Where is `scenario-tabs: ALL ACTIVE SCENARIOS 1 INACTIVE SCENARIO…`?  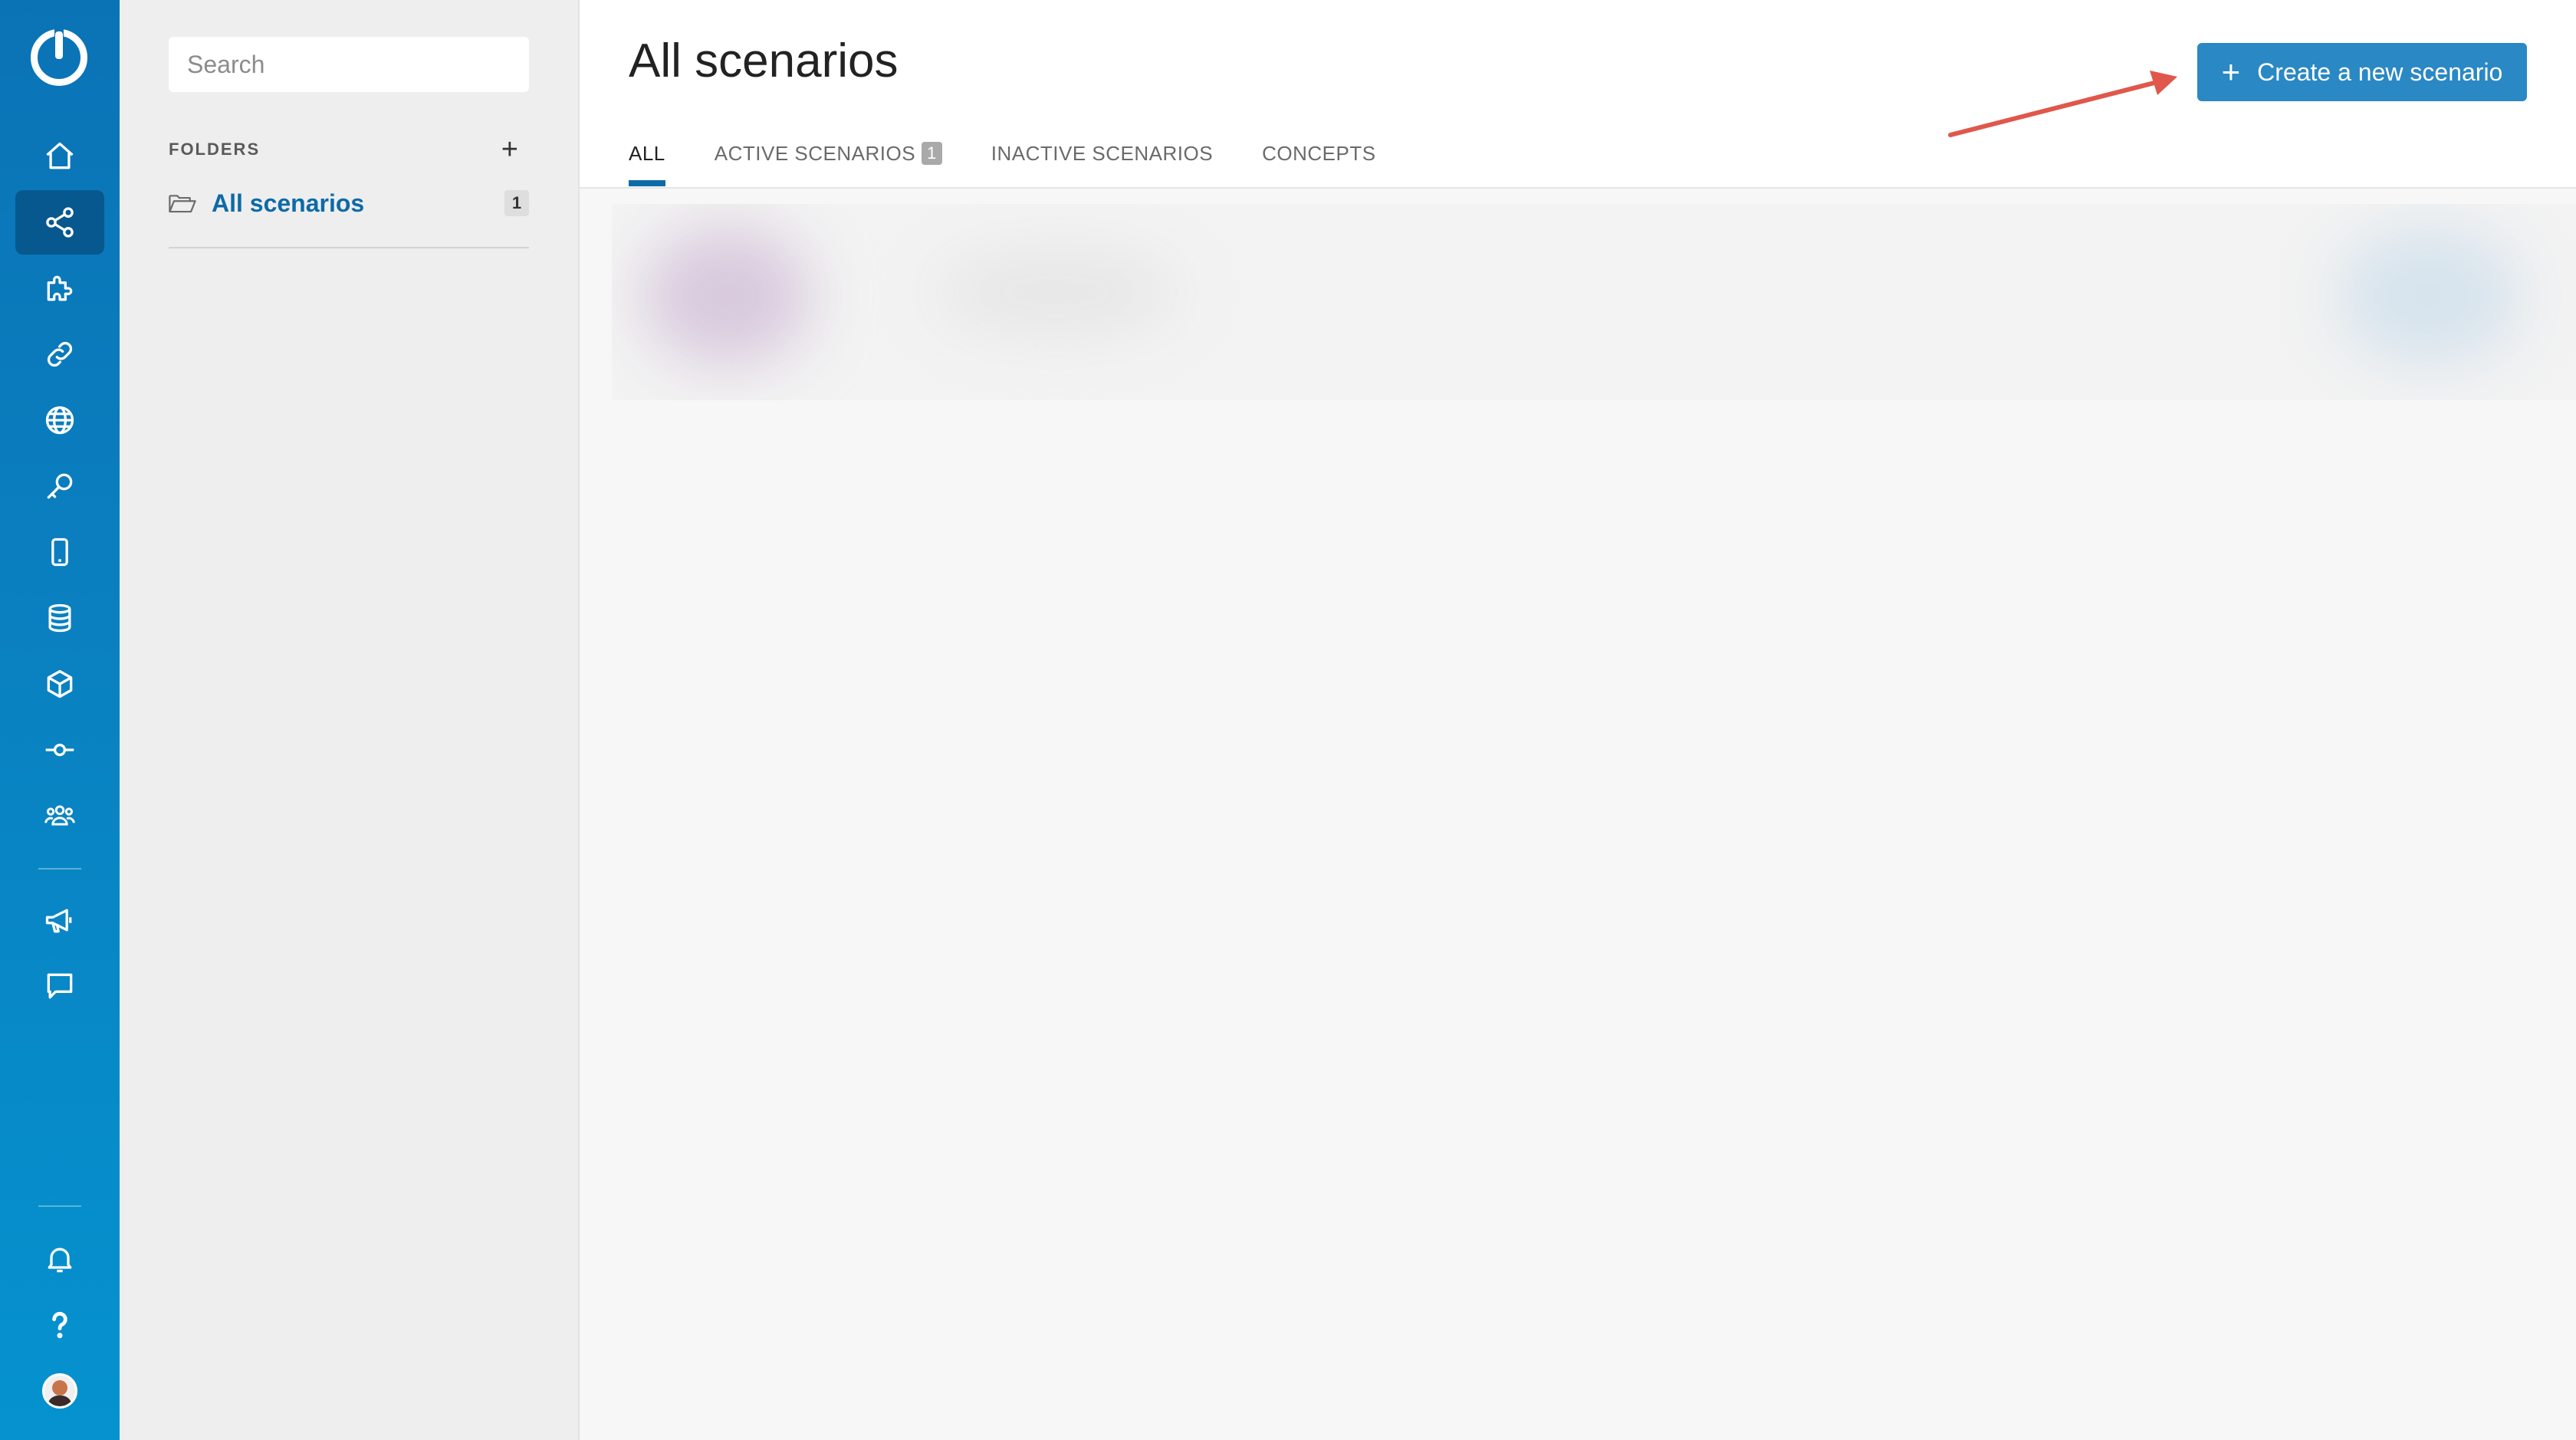
scenario-tabs: ALL ACTIVE SCENARIOS 1 INACTIVE SCENARIO… is located at coordinates (1027, 162).